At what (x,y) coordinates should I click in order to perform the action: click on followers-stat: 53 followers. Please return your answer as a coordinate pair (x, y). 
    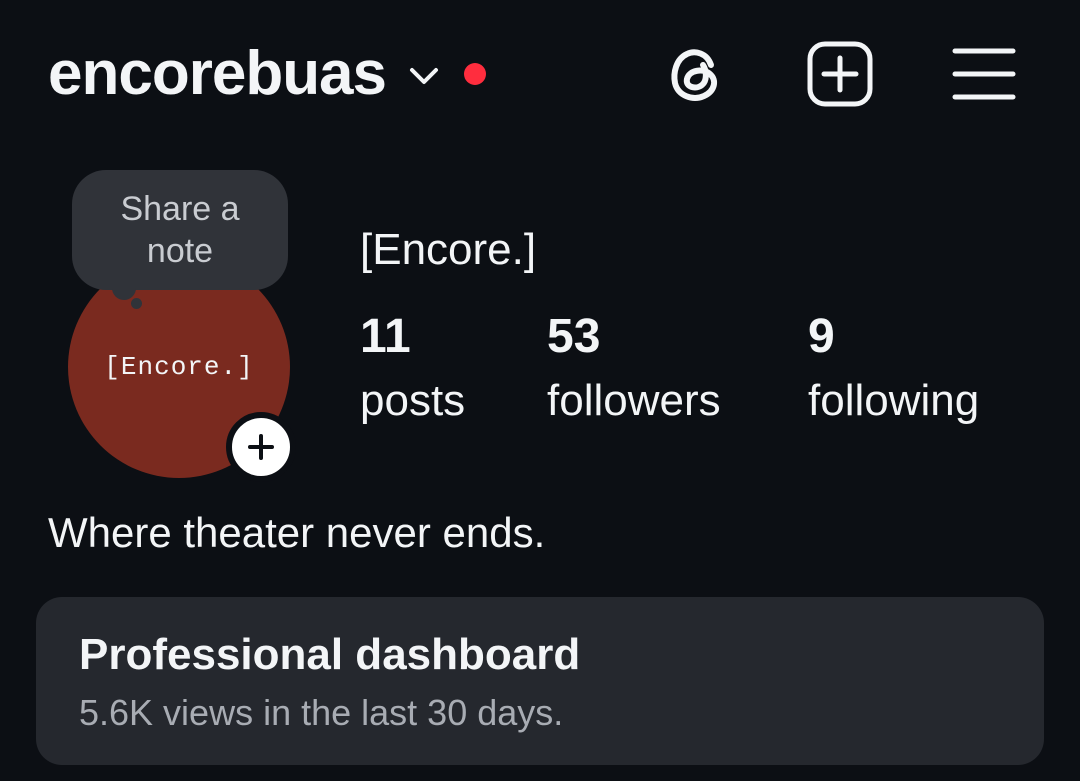
    Looking at the image, I should click on (634, 369).